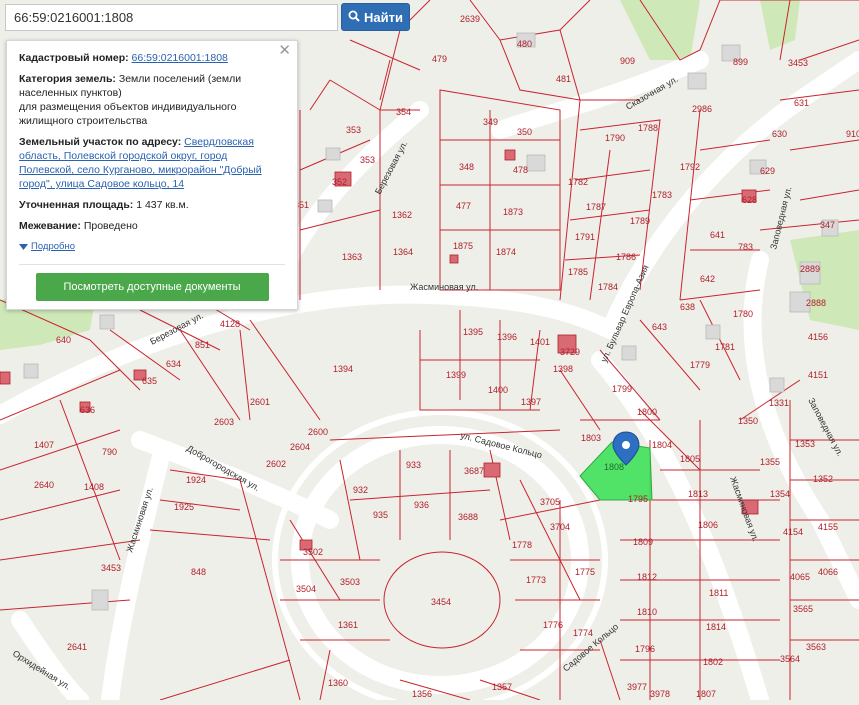 The height and width of the screenshot is (705, 859). What do you see at coordinates (818, 375) in the screenshot?
I see `svg-text: 4151` at bounding box center [818, 375].